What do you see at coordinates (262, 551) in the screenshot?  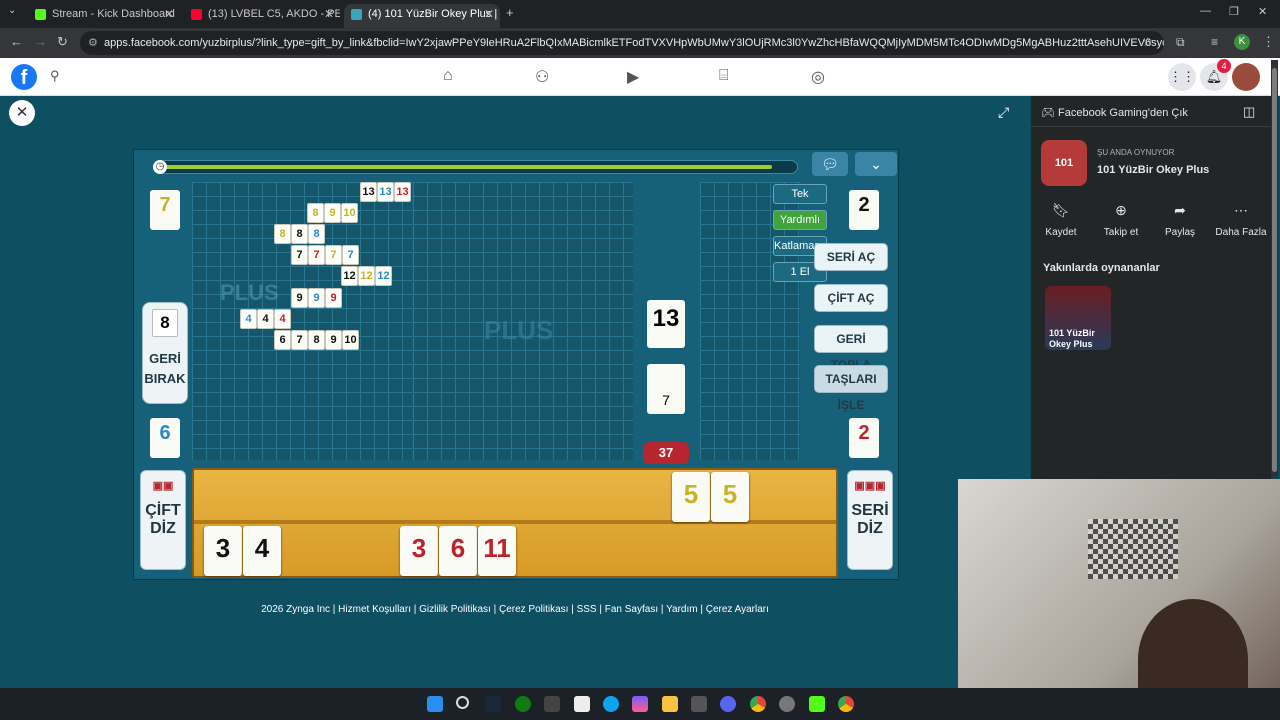 I see `rack-tile: 4` at bounding box center [262, 551].